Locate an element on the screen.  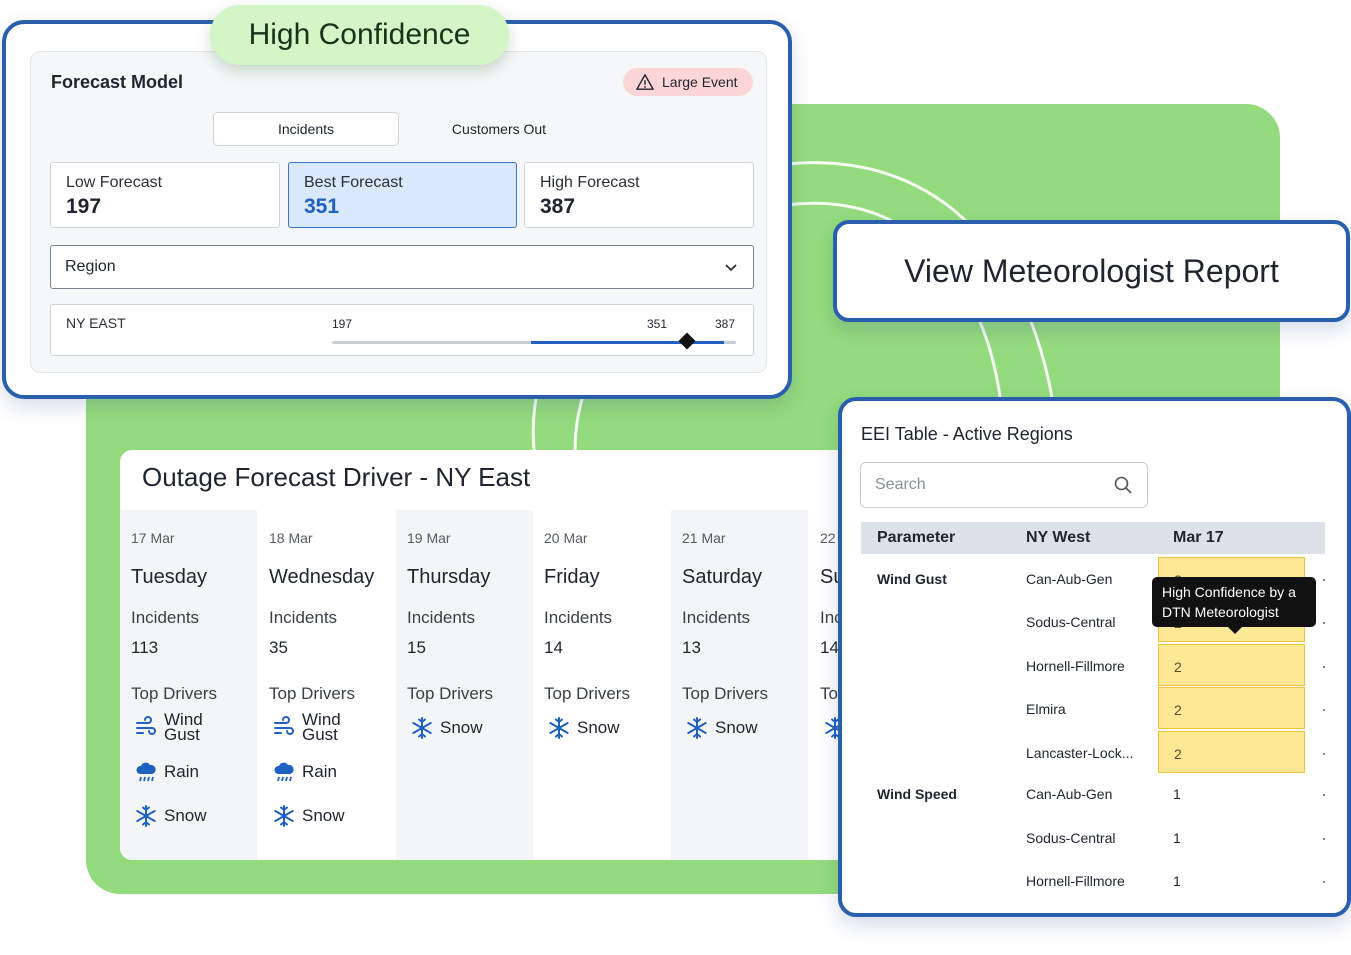
best-forecast-value: 351 is located at coordinates (322, 206).